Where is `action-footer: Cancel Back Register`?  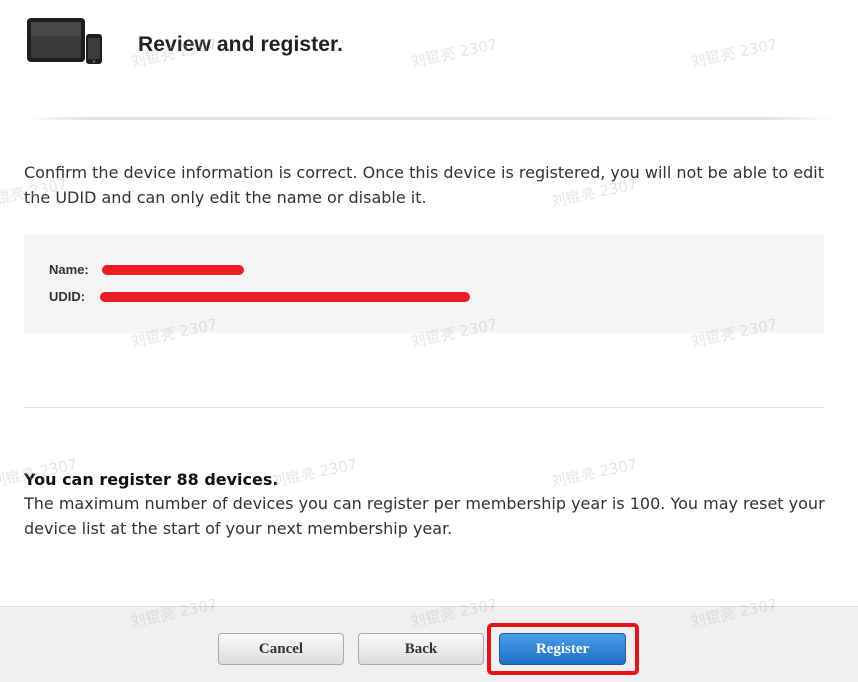
action-footer: Cancel Back Register is located at coordinates (429, 644).